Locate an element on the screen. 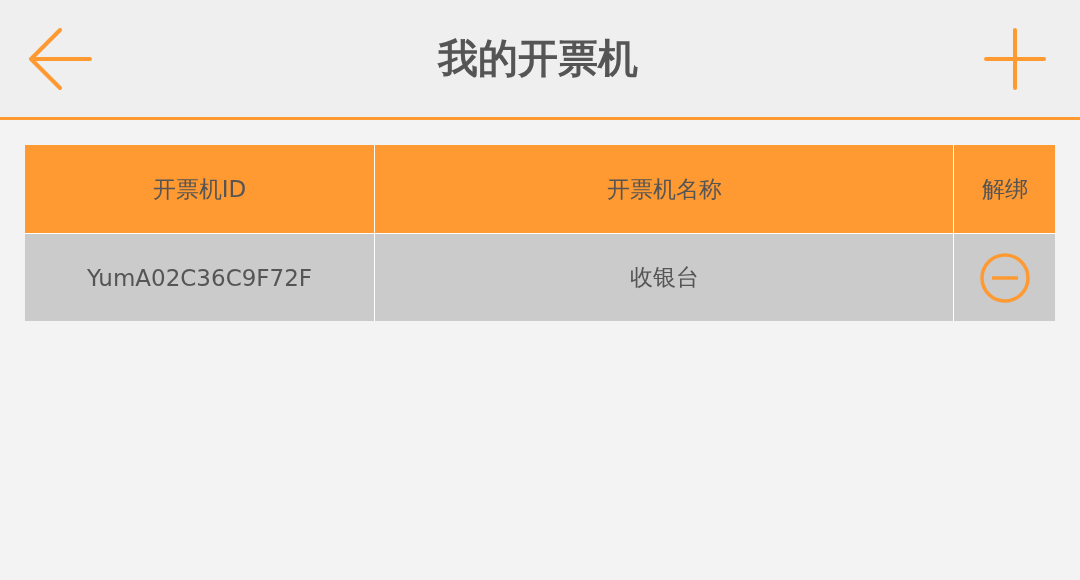 This screenshot has height=580, width=1080. add-icon is located at coordinates (1015, 58).